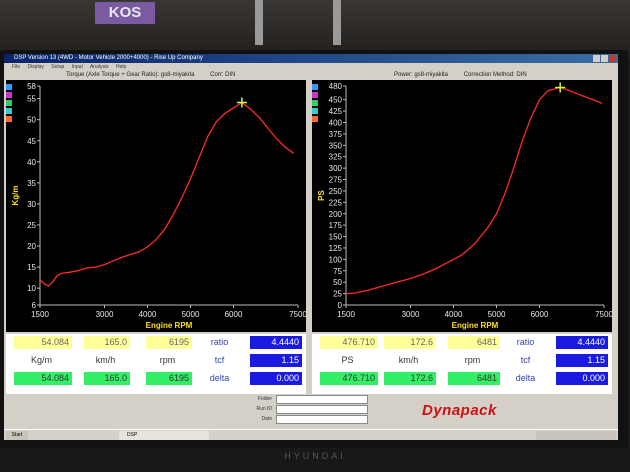 The image size is (630, 472). Describe the element at coordinates (31, 86) in the screenshot. I see `y-tick-label: 58` at that location.